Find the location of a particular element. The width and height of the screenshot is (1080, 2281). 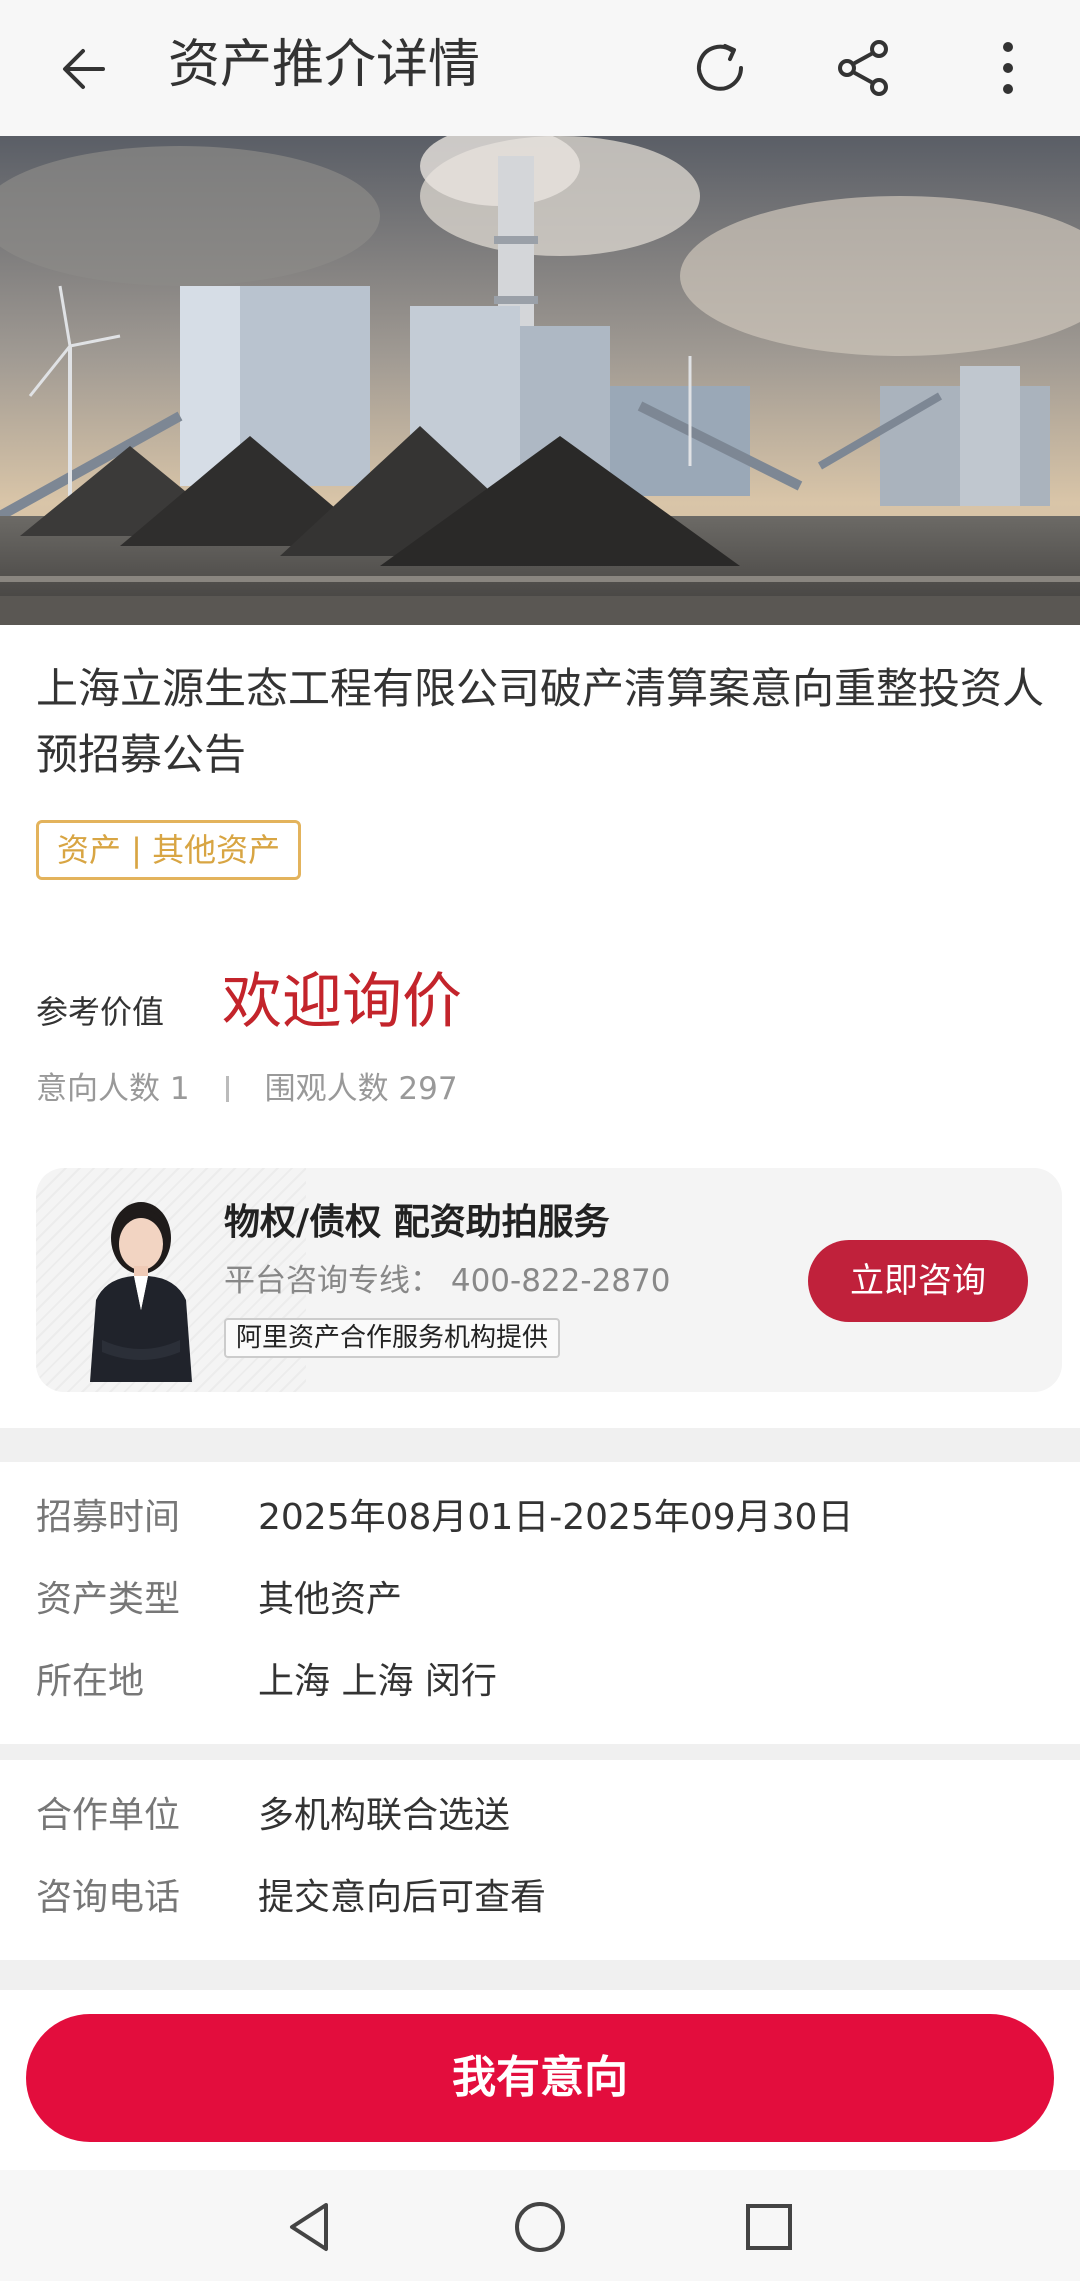

more-button is located at coordinates (1008, 68).